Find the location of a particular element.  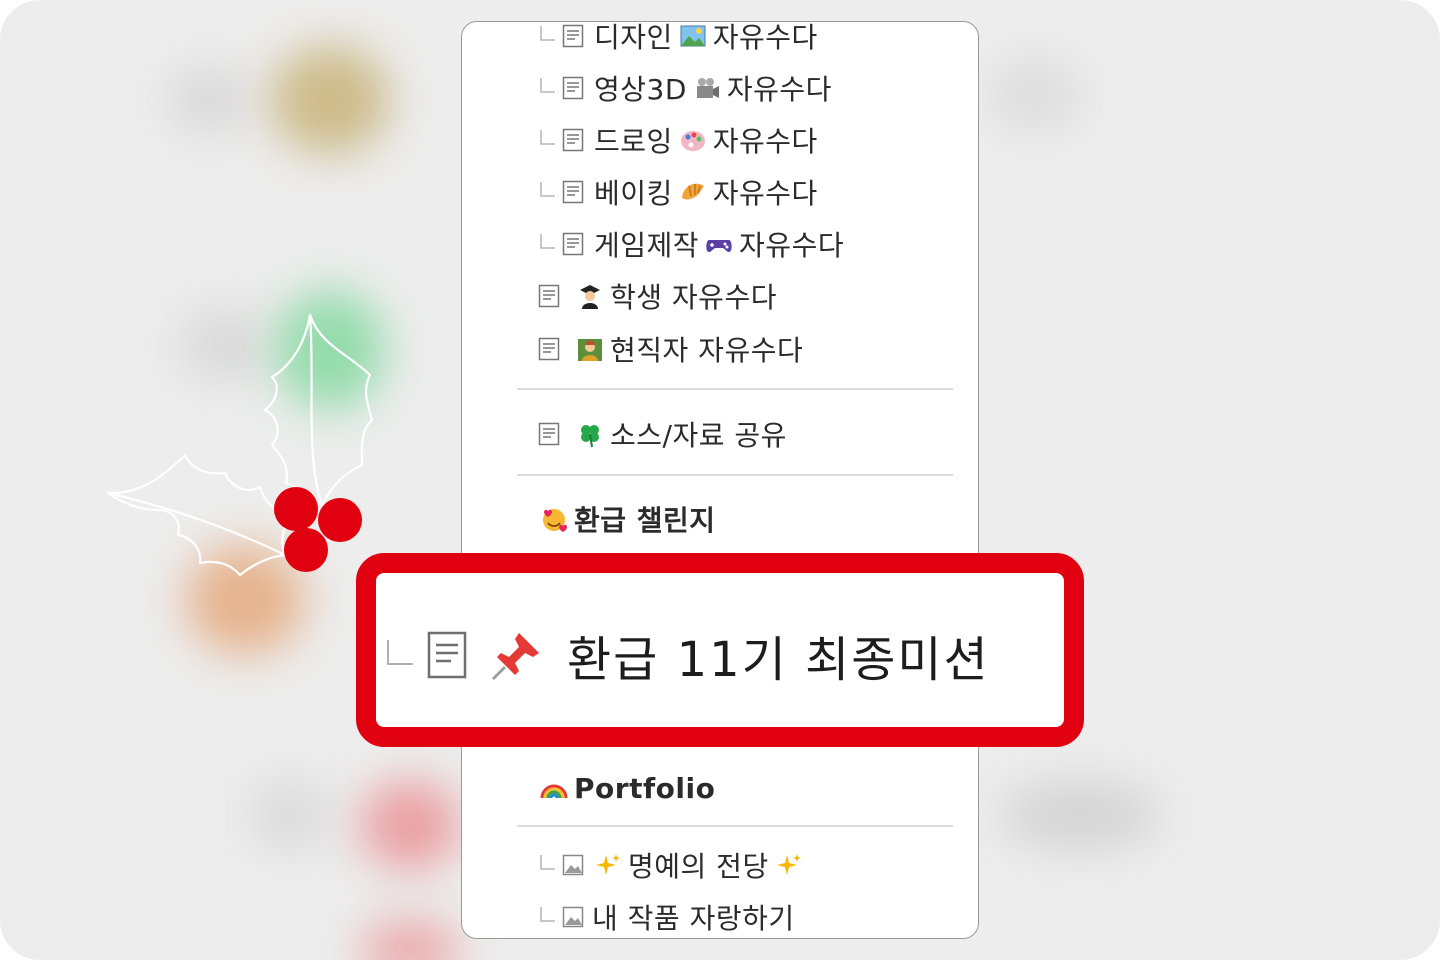

menu-item-show-off: 내 작품 자랑하기 is located at coordinates (666, 917).